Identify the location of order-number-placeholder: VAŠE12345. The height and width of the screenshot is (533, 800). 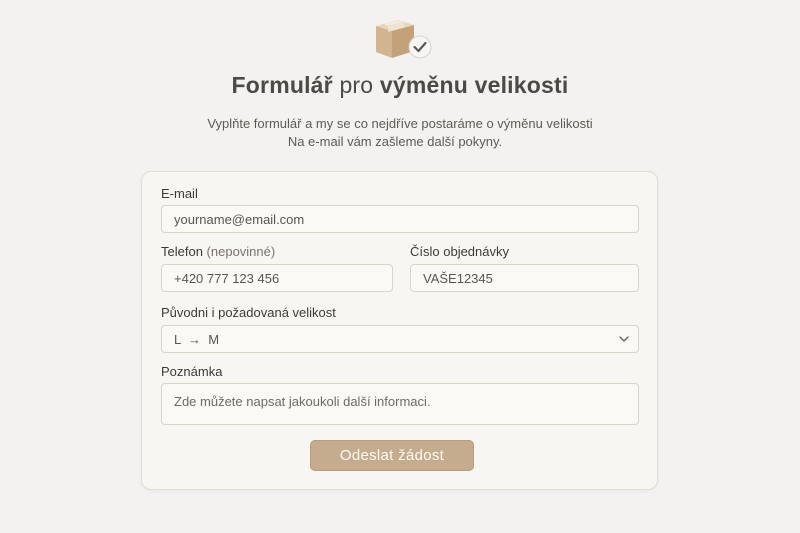
(458, 278).